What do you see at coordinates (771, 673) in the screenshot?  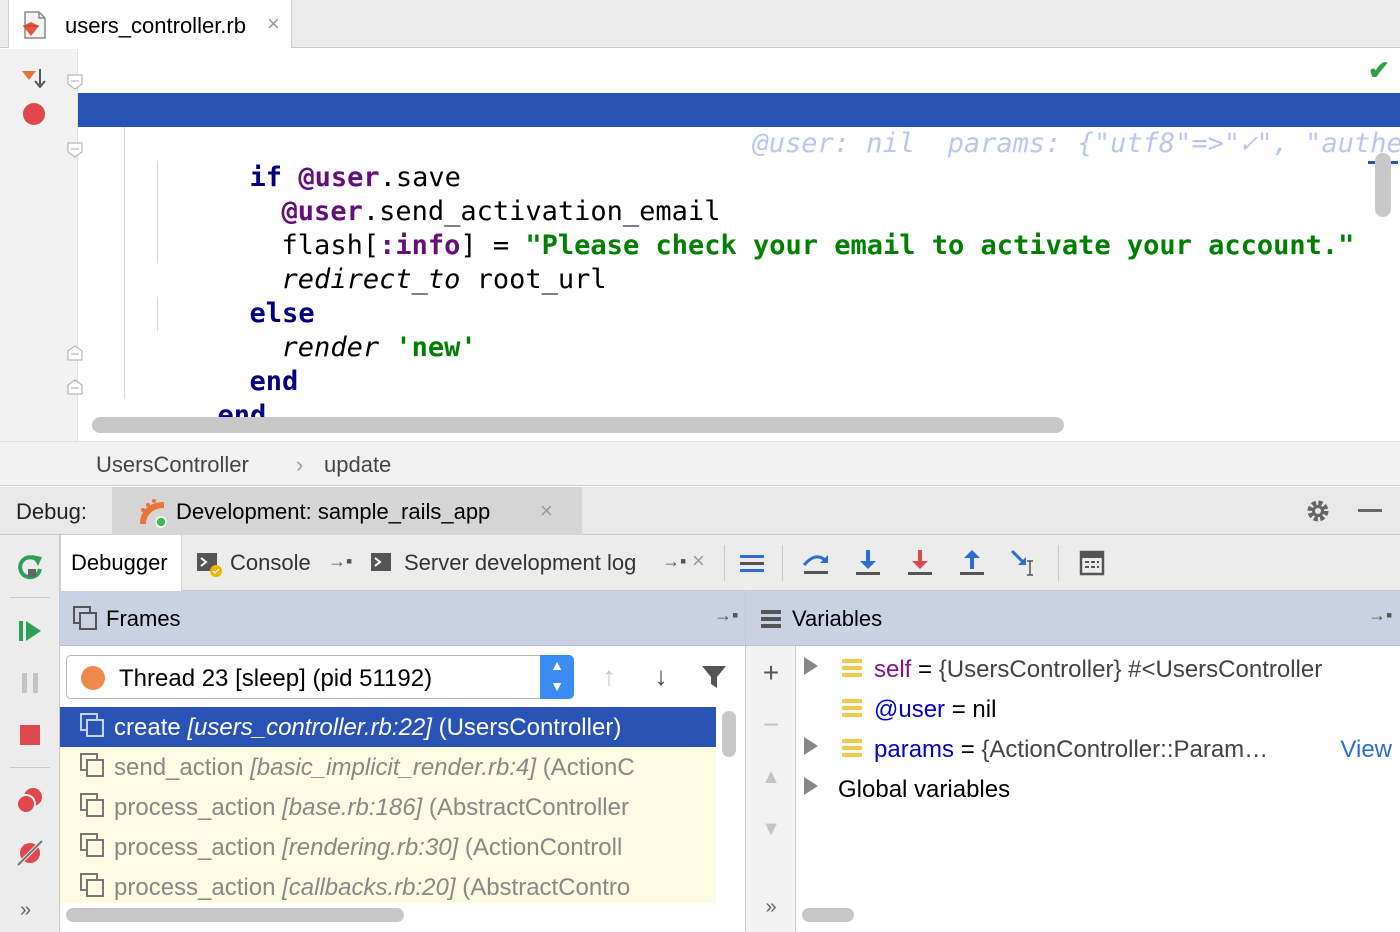 I see `add-watch-icon: +` at bounding box center [771, 673].